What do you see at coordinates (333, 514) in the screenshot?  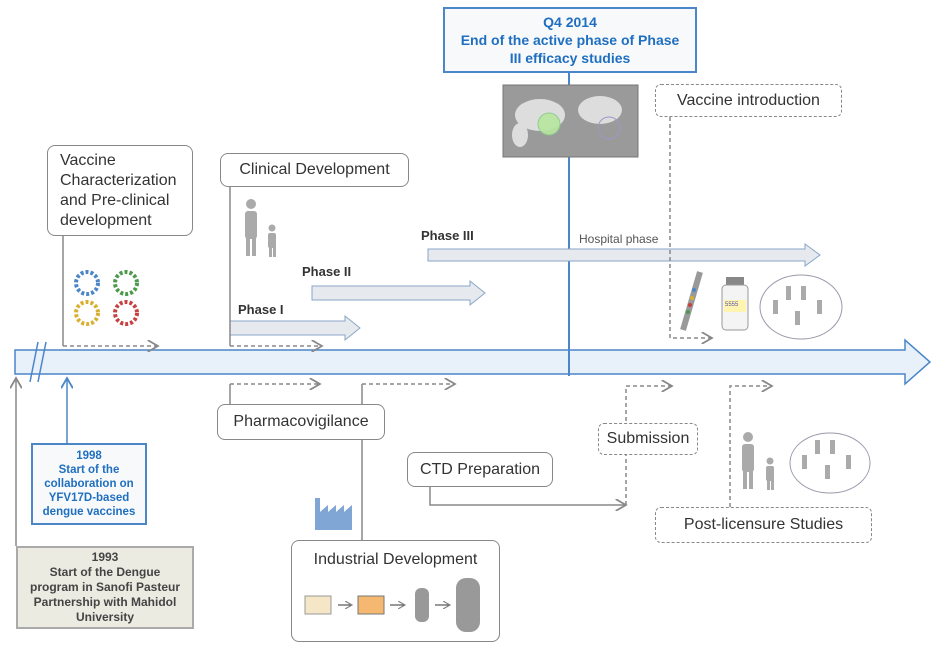 I see `factory-icon` at bounding box center [333, 514].